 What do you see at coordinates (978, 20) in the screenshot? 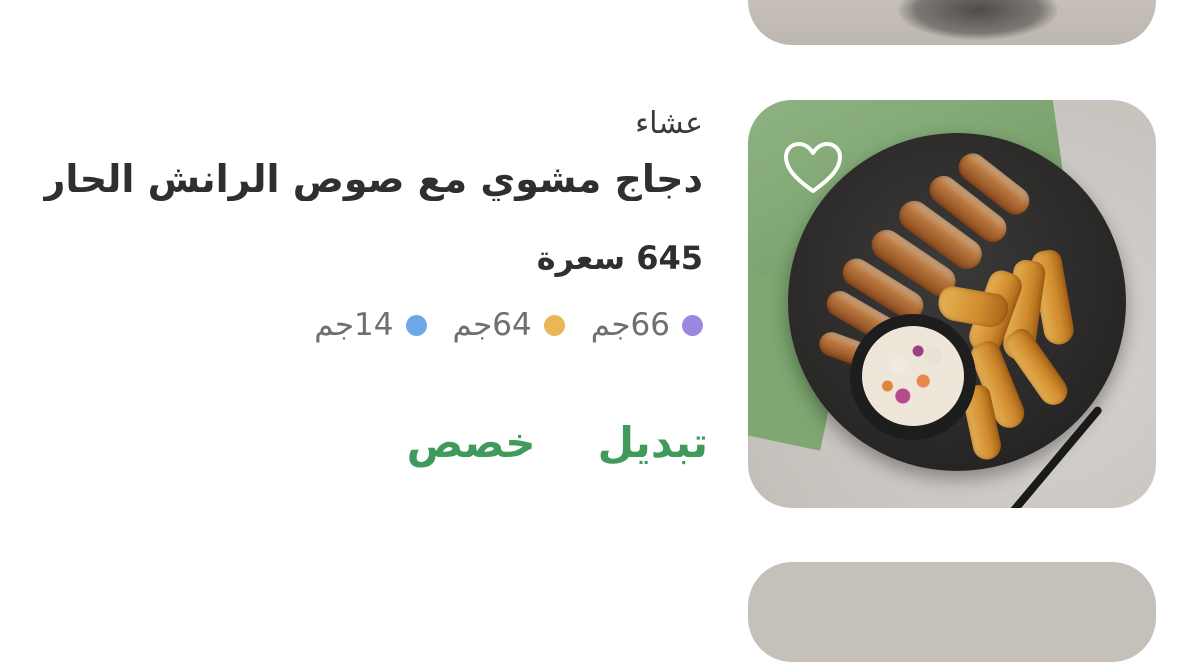
I see `plate-shadow` at bounding box center [978, 20].